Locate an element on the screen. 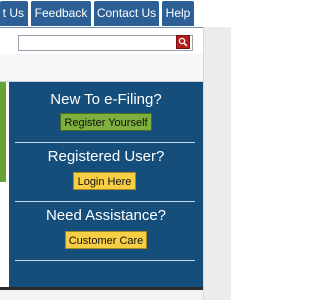 The width and height of the screenshot is (320, 300). nav-tab-contact-us-label: Contact Us is located at coordinates (126, 13).